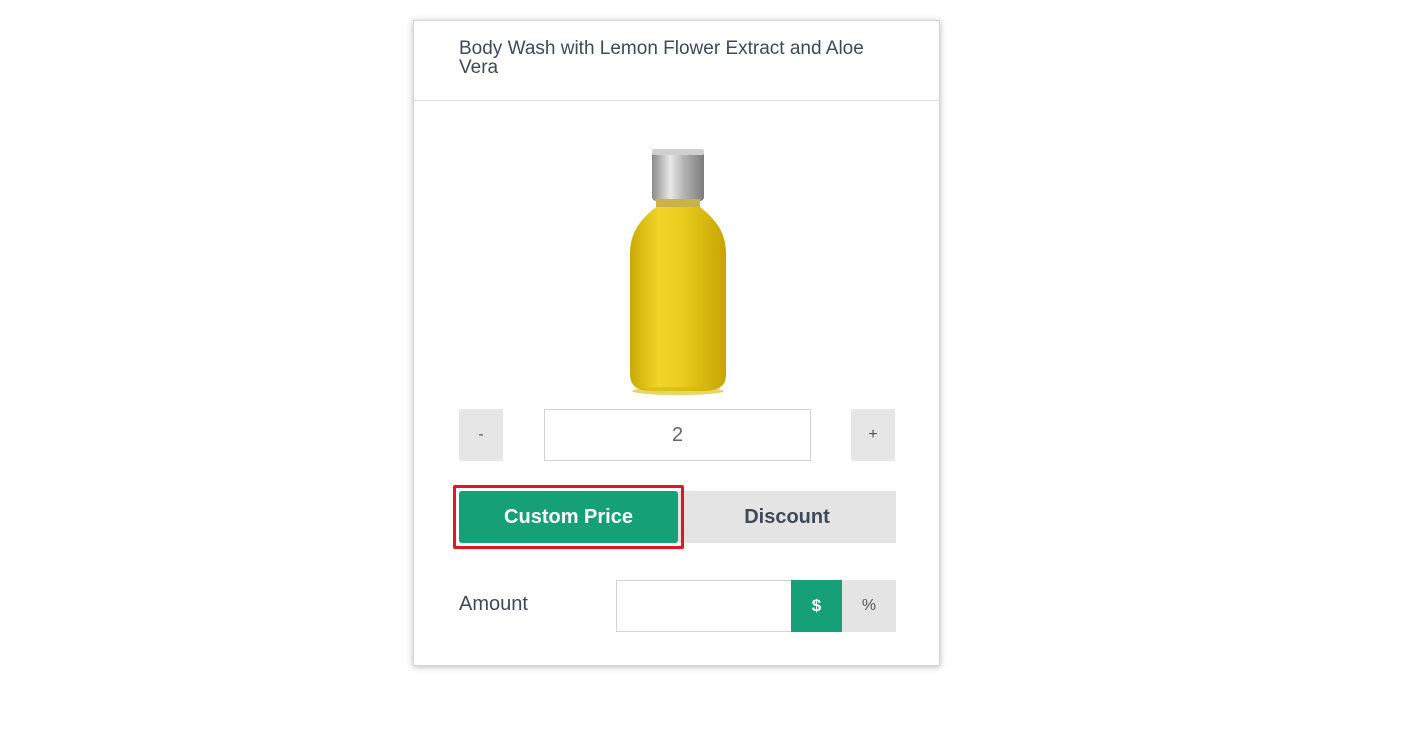  I want to click on discount-button: Discount, so click(787, 517).